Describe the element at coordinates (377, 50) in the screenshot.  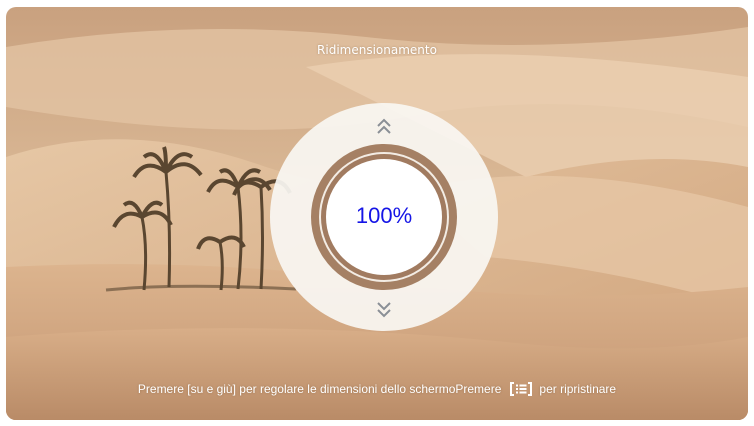
I see `dialog-title: Ridimensionamento` at that location.